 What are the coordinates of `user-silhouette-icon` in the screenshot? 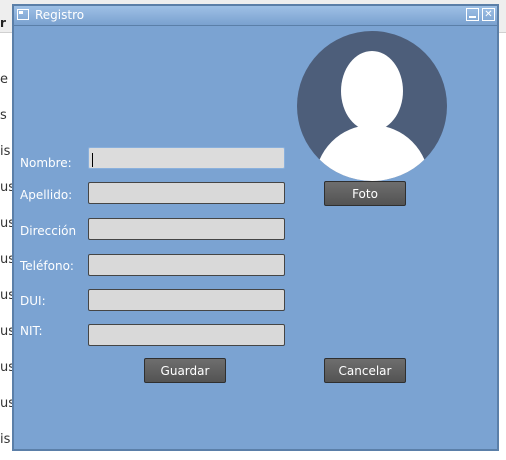 It's located at (372, 106).